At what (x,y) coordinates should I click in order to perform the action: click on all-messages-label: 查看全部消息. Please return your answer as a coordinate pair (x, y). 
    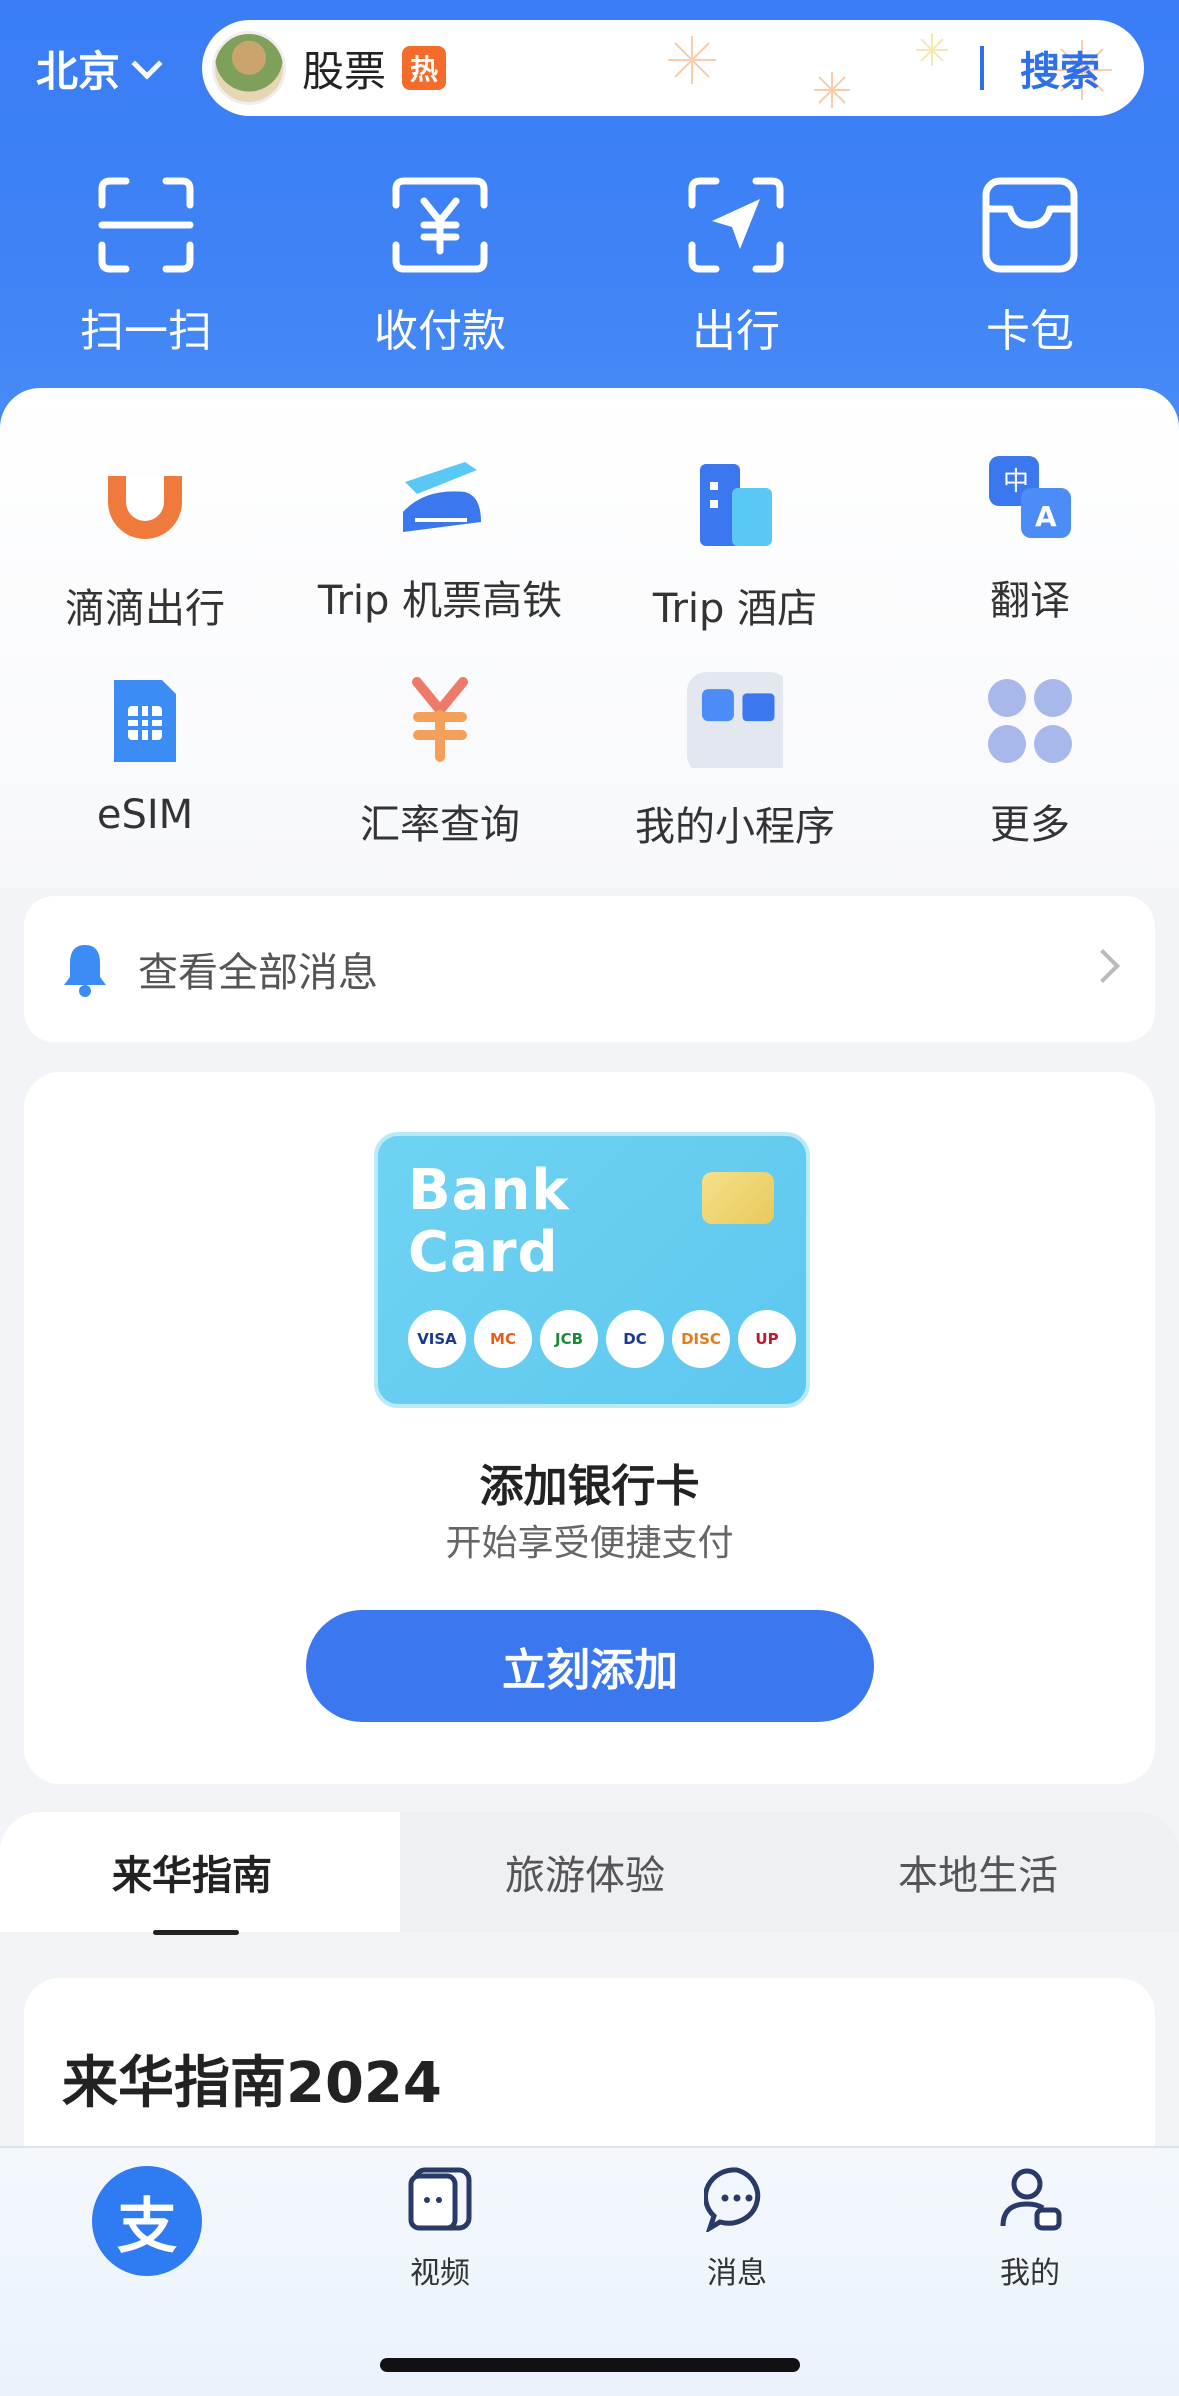
    Looking at the image, I should click on (258, 973).